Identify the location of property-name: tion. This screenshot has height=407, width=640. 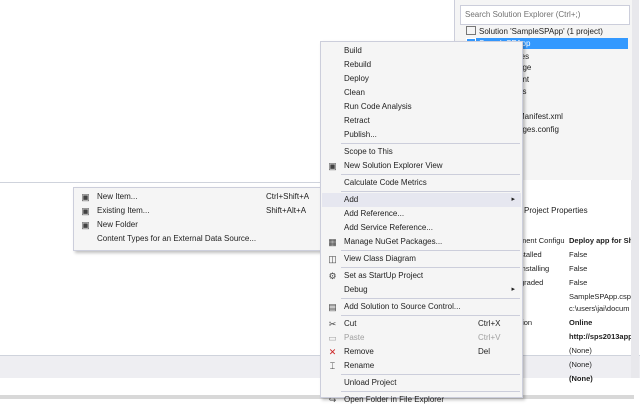
(526, 322).